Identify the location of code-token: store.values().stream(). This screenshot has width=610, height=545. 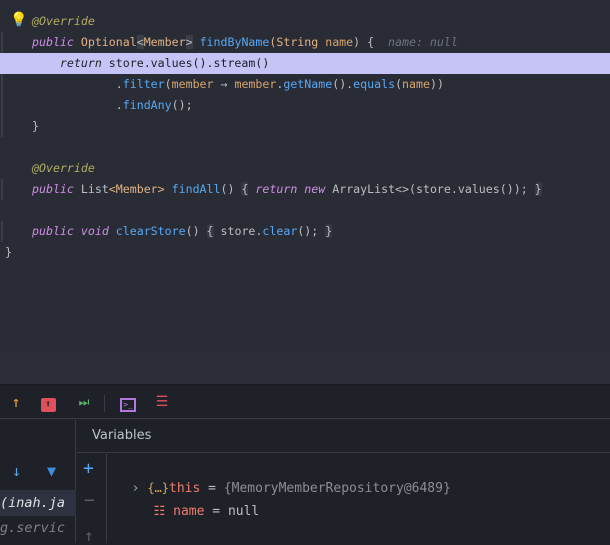
(185, 63).